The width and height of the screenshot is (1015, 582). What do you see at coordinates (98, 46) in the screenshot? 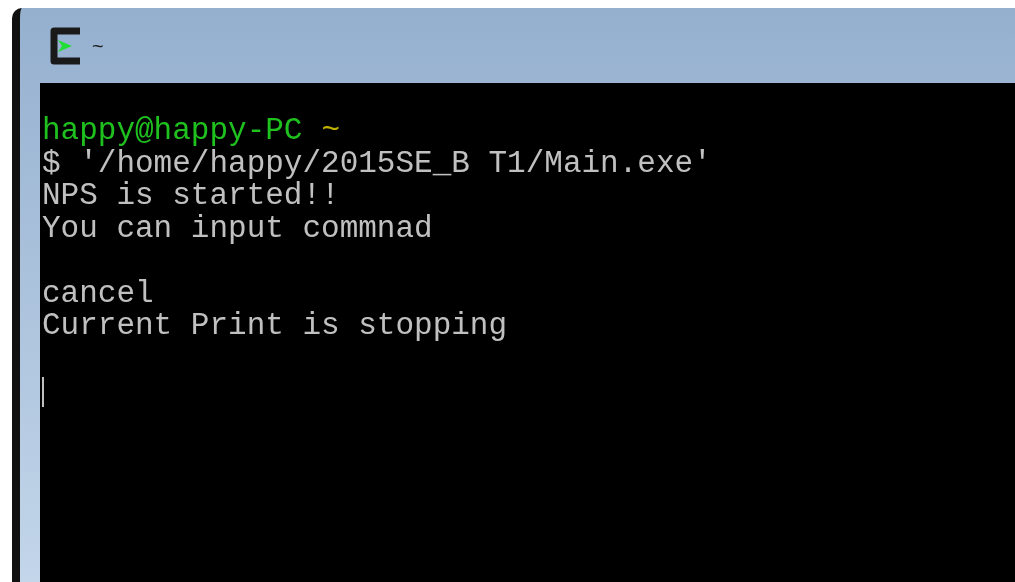
I see `window-title: ~` at bounding box center [98, 46].